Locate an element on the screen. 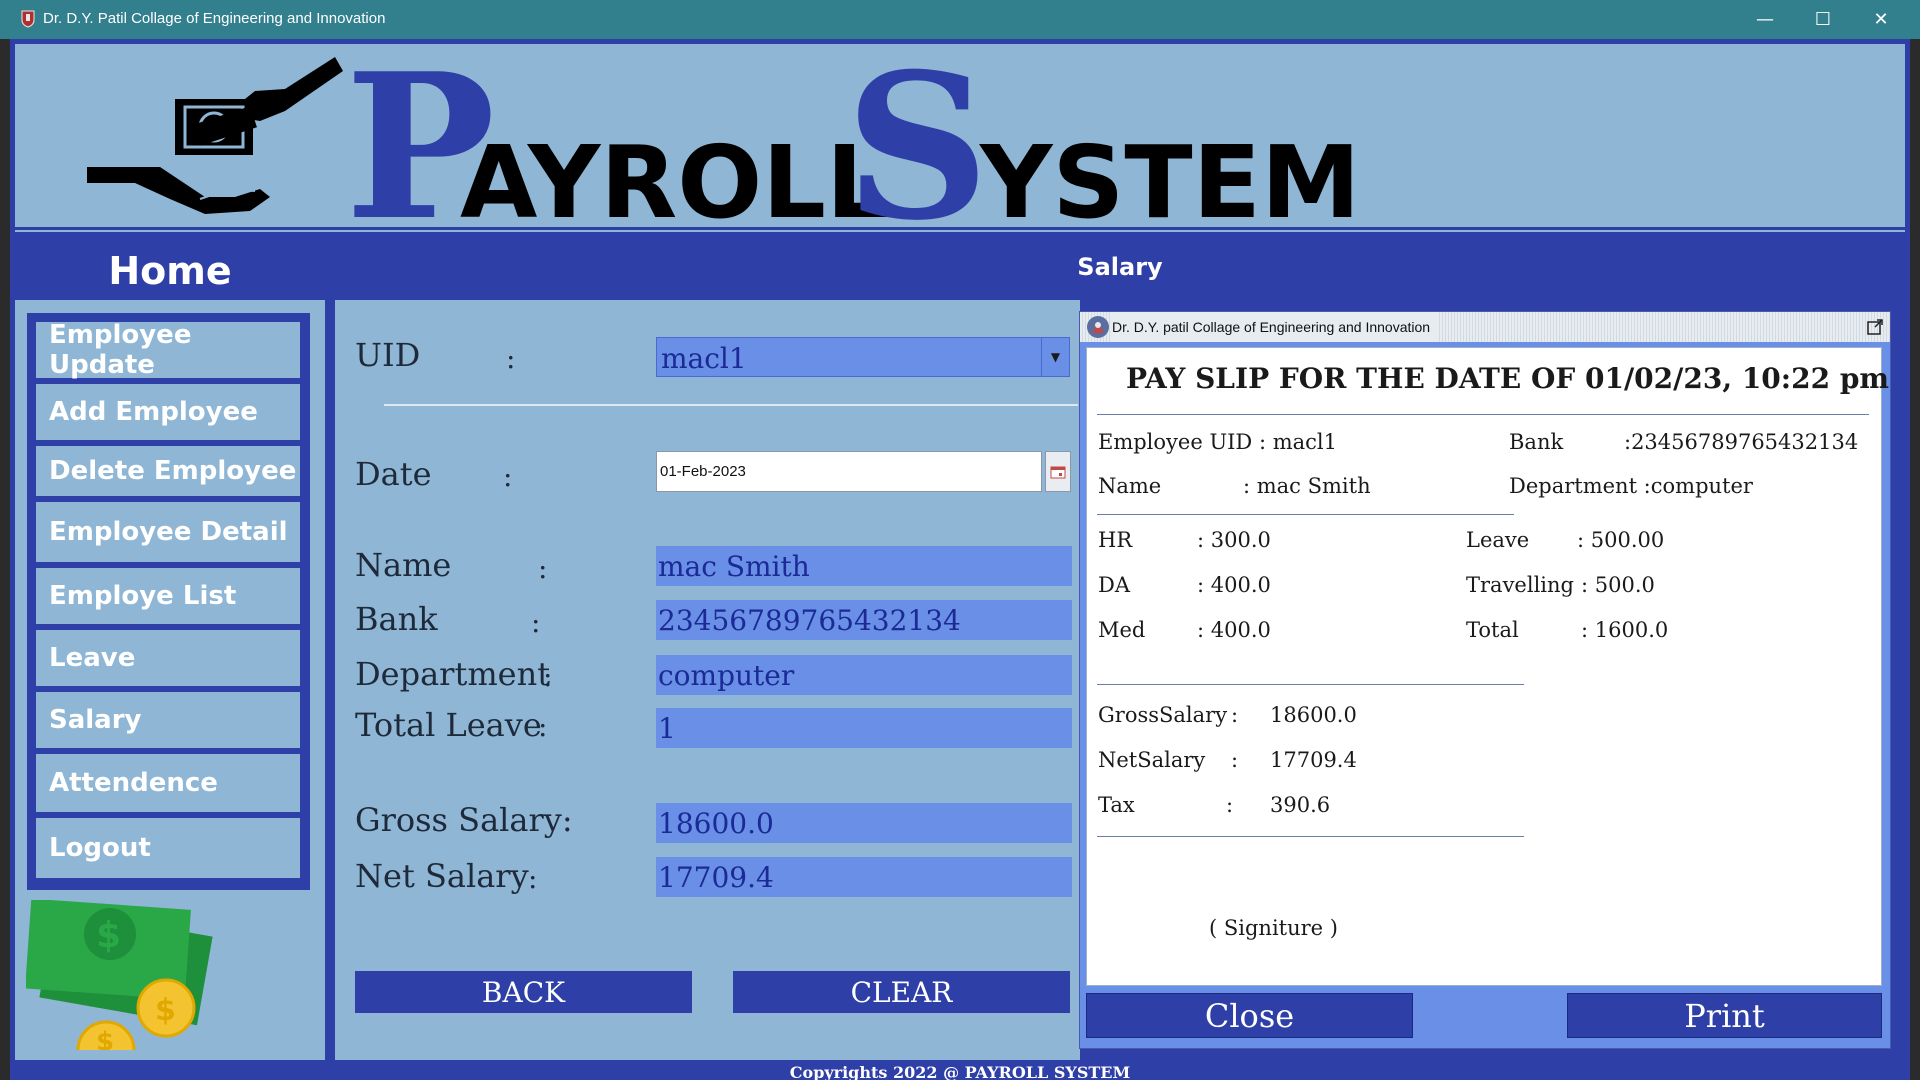  print-button: Print is located at coordinates (1724, 1015).